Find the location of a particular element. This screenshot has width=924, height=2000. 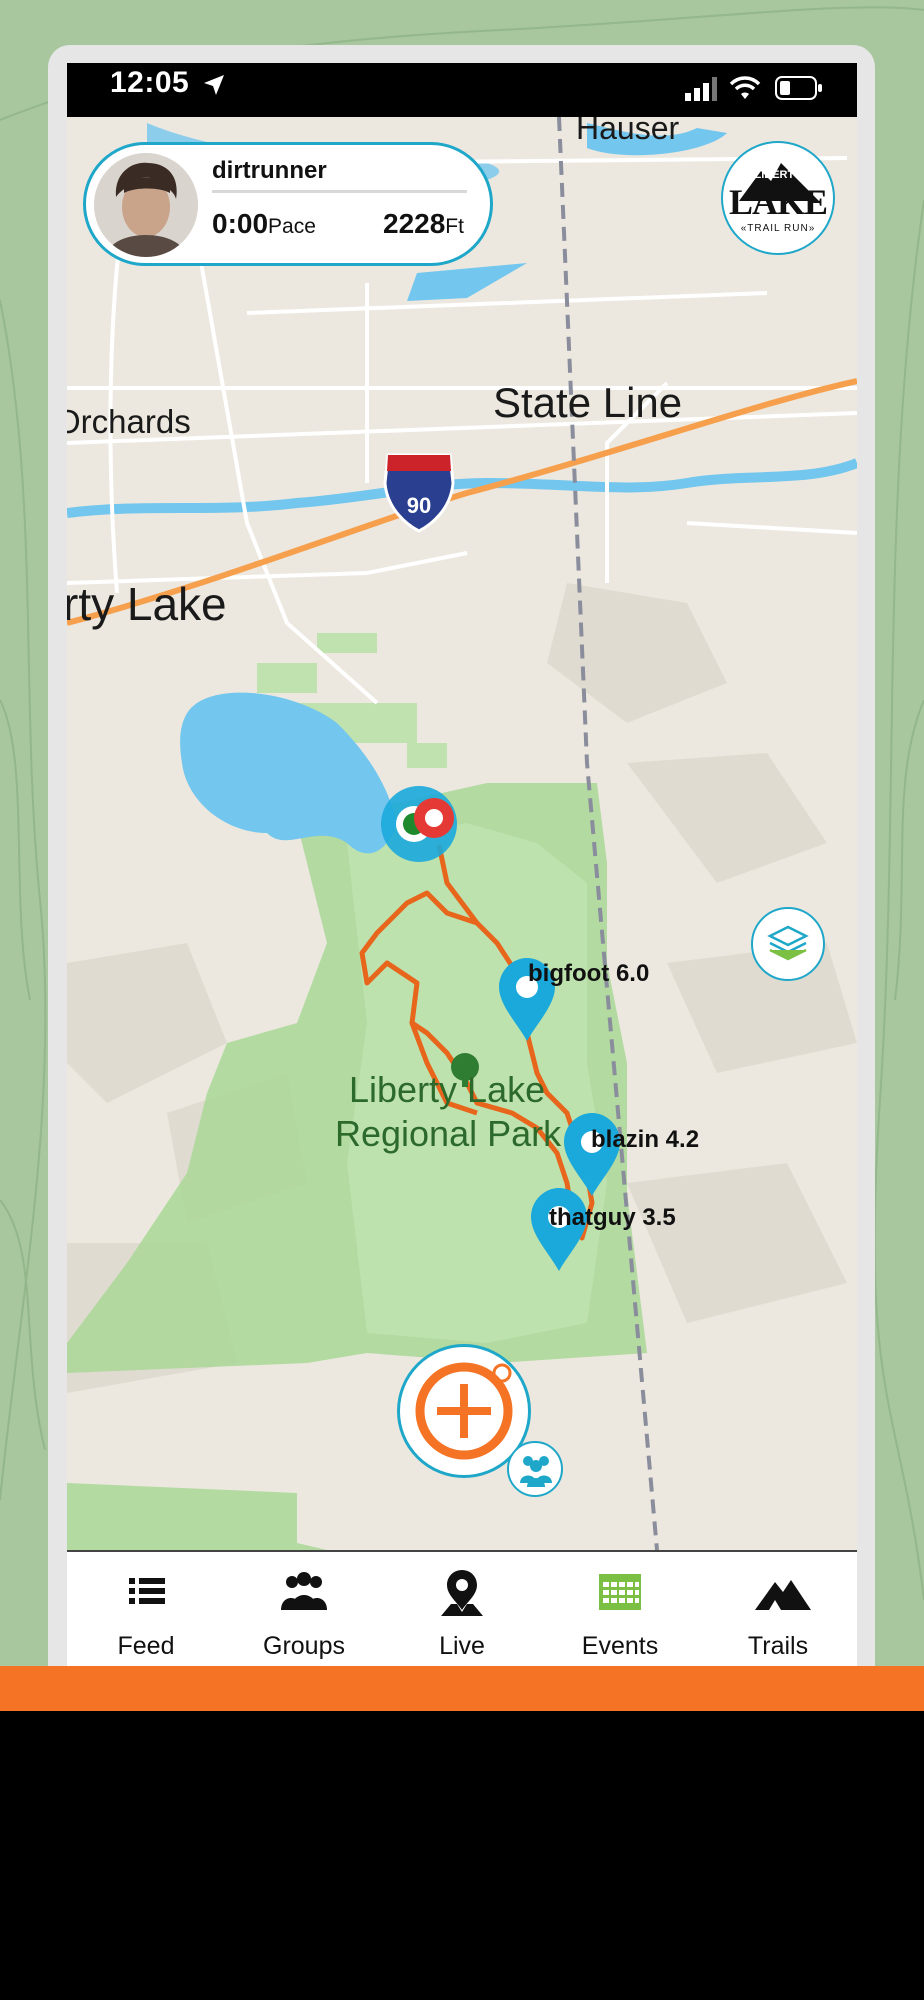

user-portrait-icon is located at coordinates (146, 205).